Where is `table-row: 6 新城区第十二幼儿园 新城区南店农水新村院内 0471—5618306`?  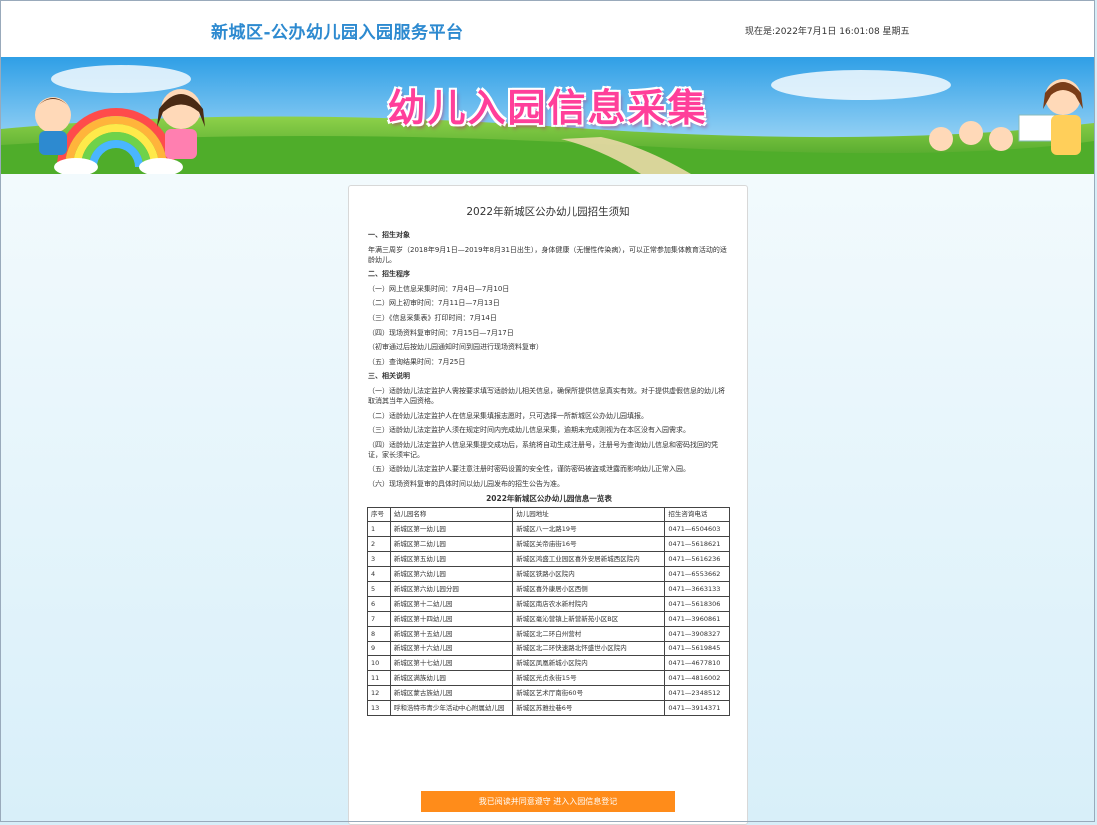 table-row: 6 新城区第十二幼儿园 新城区南店农水新村院内 0471—5618306 is located at coordinates (548, 603).